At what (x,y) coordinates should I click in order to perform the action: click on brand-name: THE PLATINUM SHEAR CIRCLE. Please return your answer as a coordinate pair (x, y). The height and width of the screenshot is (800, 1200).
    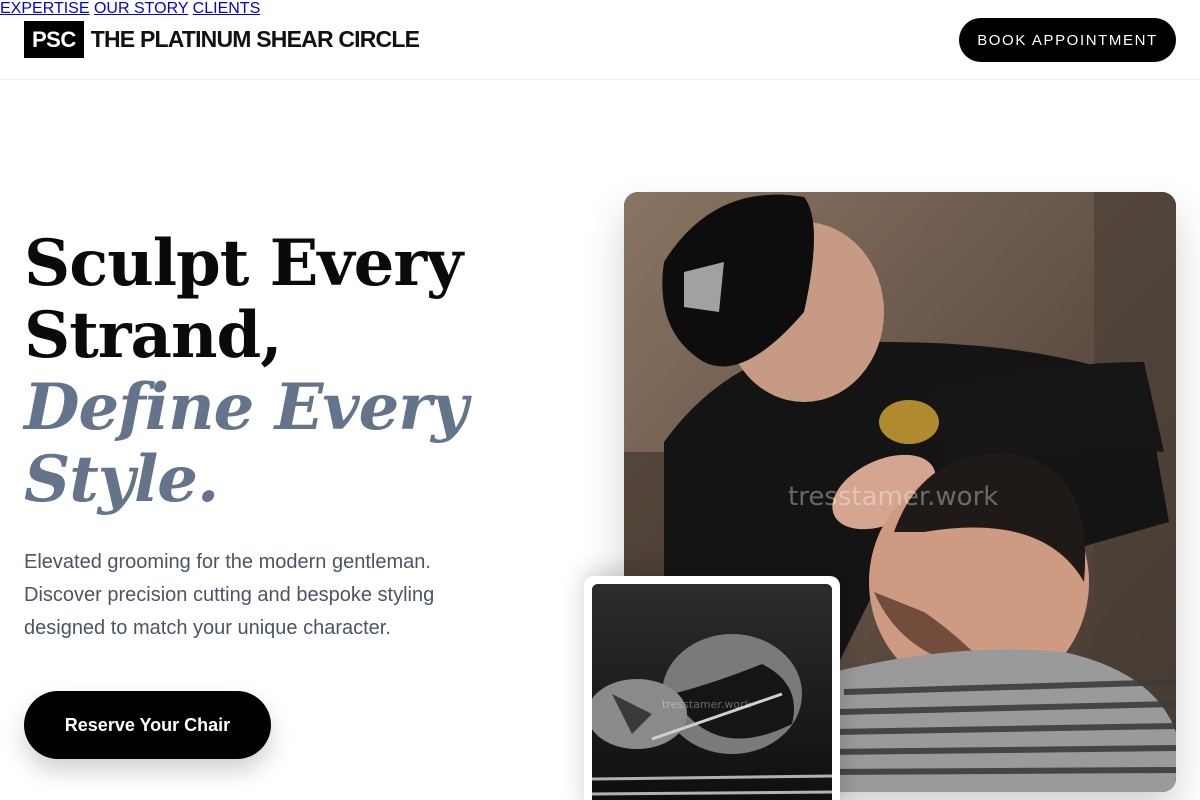
    Looking at the image, I should click on (255, 39).